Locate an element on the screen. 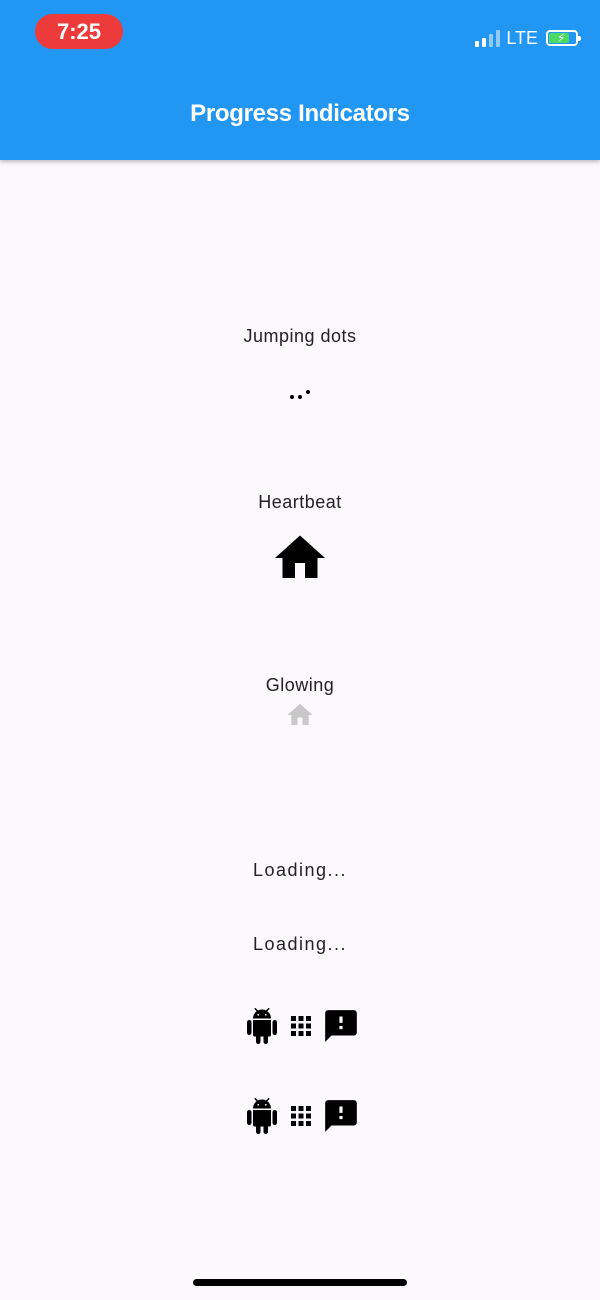 The image size is (600, 1300). page-title: Progress Indicators is located at coordinates (300, 113).